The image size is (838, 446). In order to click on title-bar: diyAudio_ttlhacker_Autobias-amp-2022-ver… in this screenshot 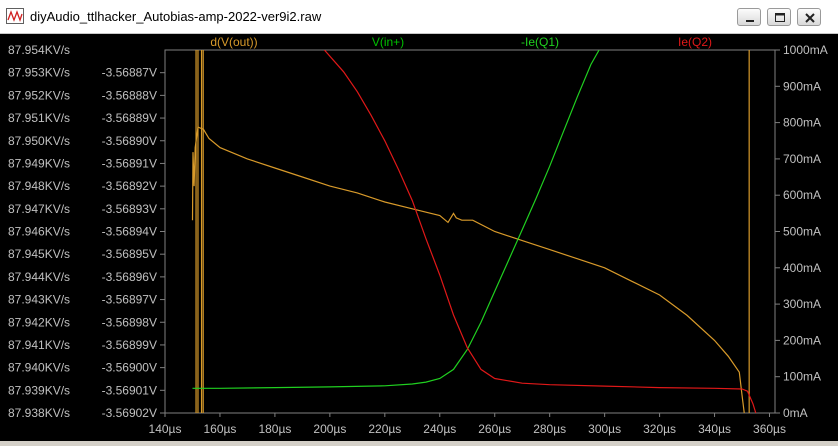, I will do `click(419, 17)`.